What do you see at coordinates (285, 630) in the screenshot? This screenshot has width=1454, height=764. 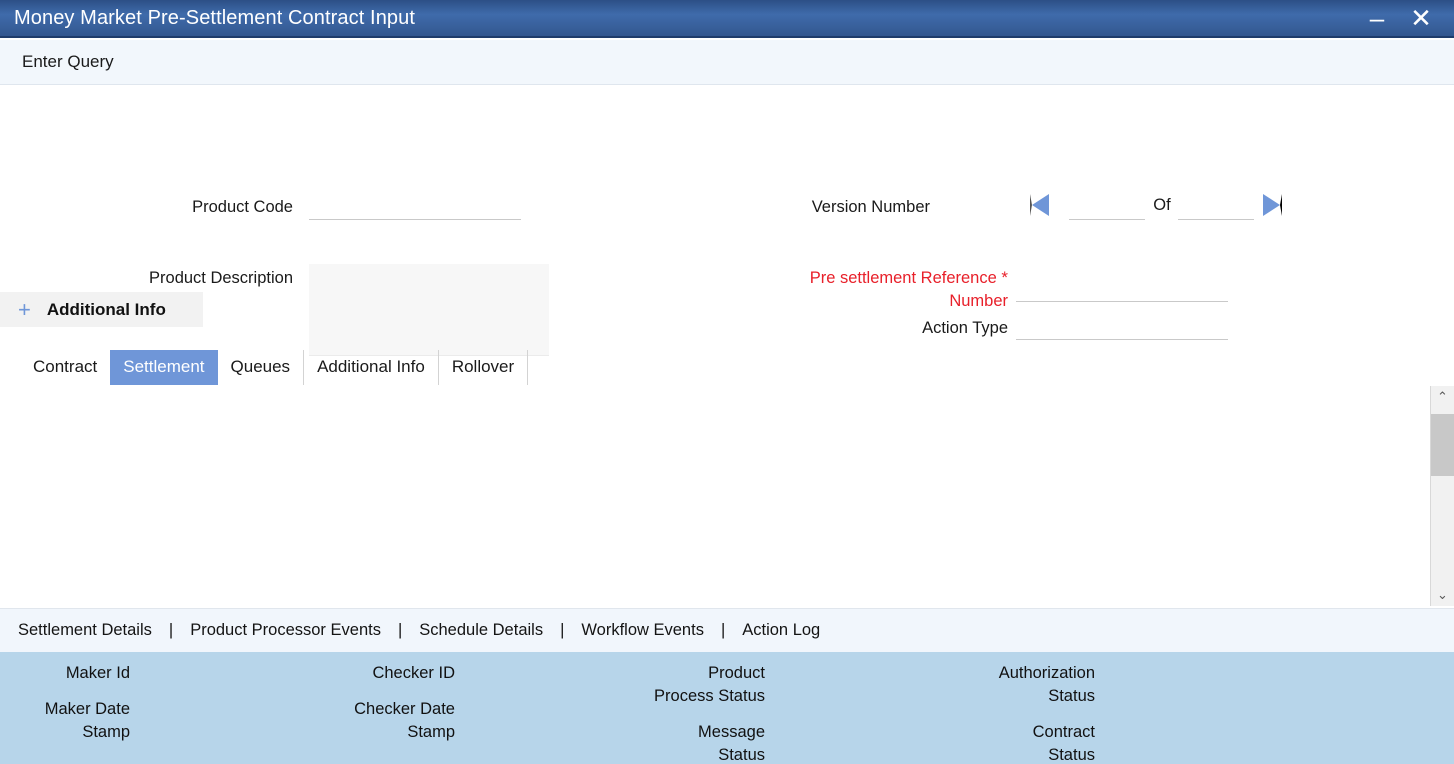 I see `link-product-processor-events: Product Processor Events` at bounding box center [285, 630].